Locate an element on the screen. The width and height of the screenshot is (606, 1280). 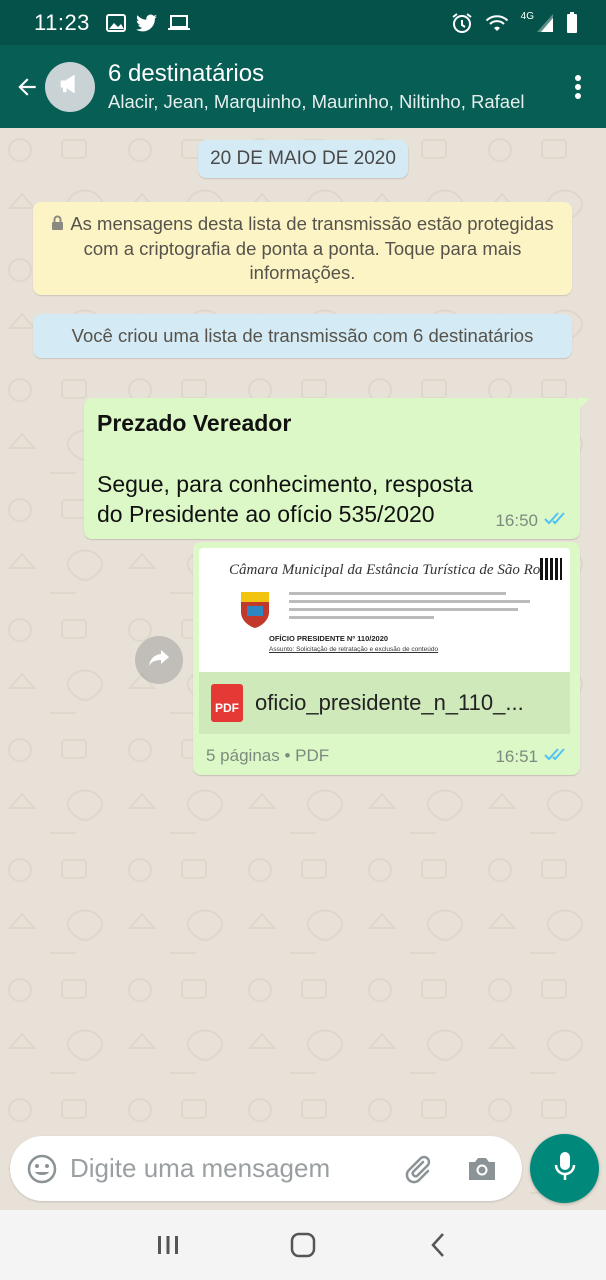
alarm-icon is located at coordinates (462, 23).